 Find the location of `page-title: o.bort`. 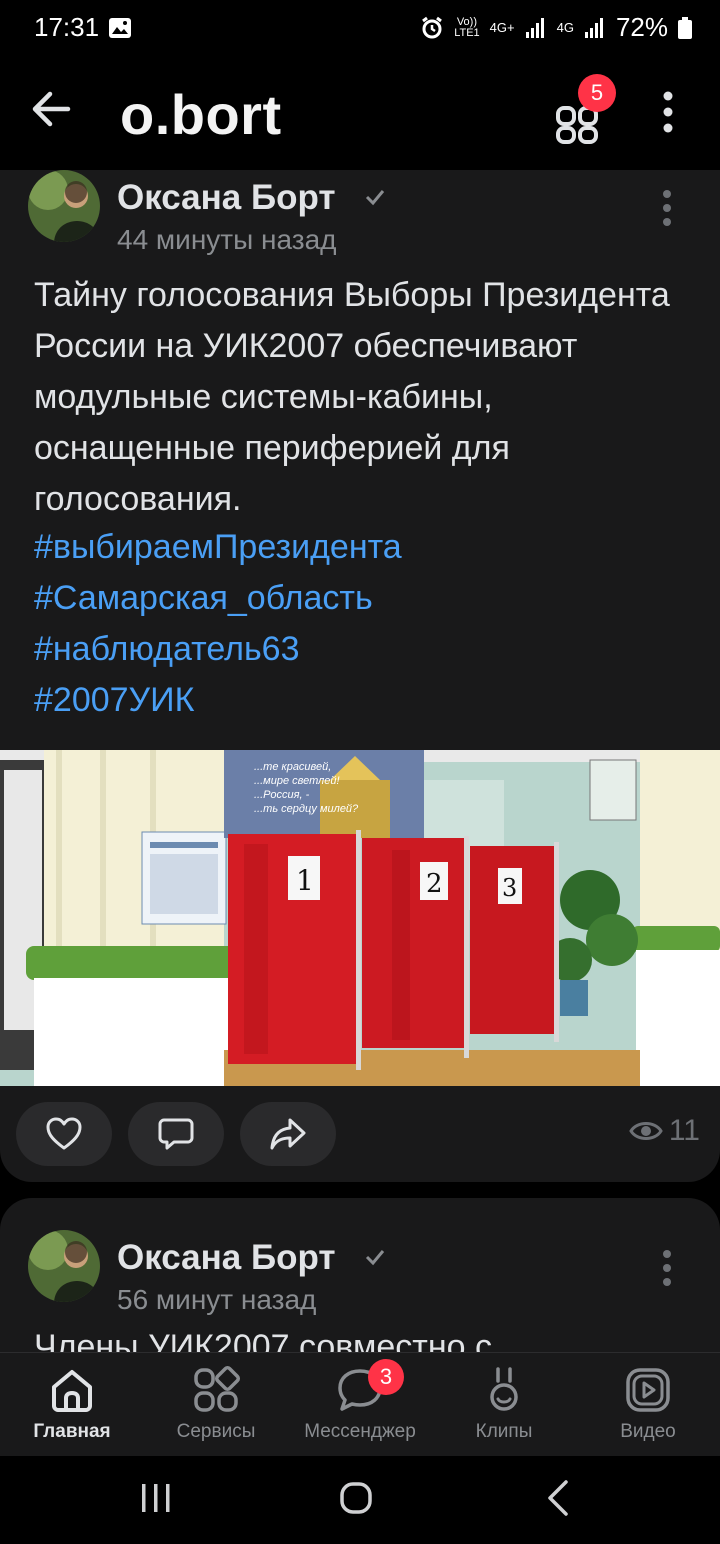

page-title: o.bort is located at coordinates (201, 114).